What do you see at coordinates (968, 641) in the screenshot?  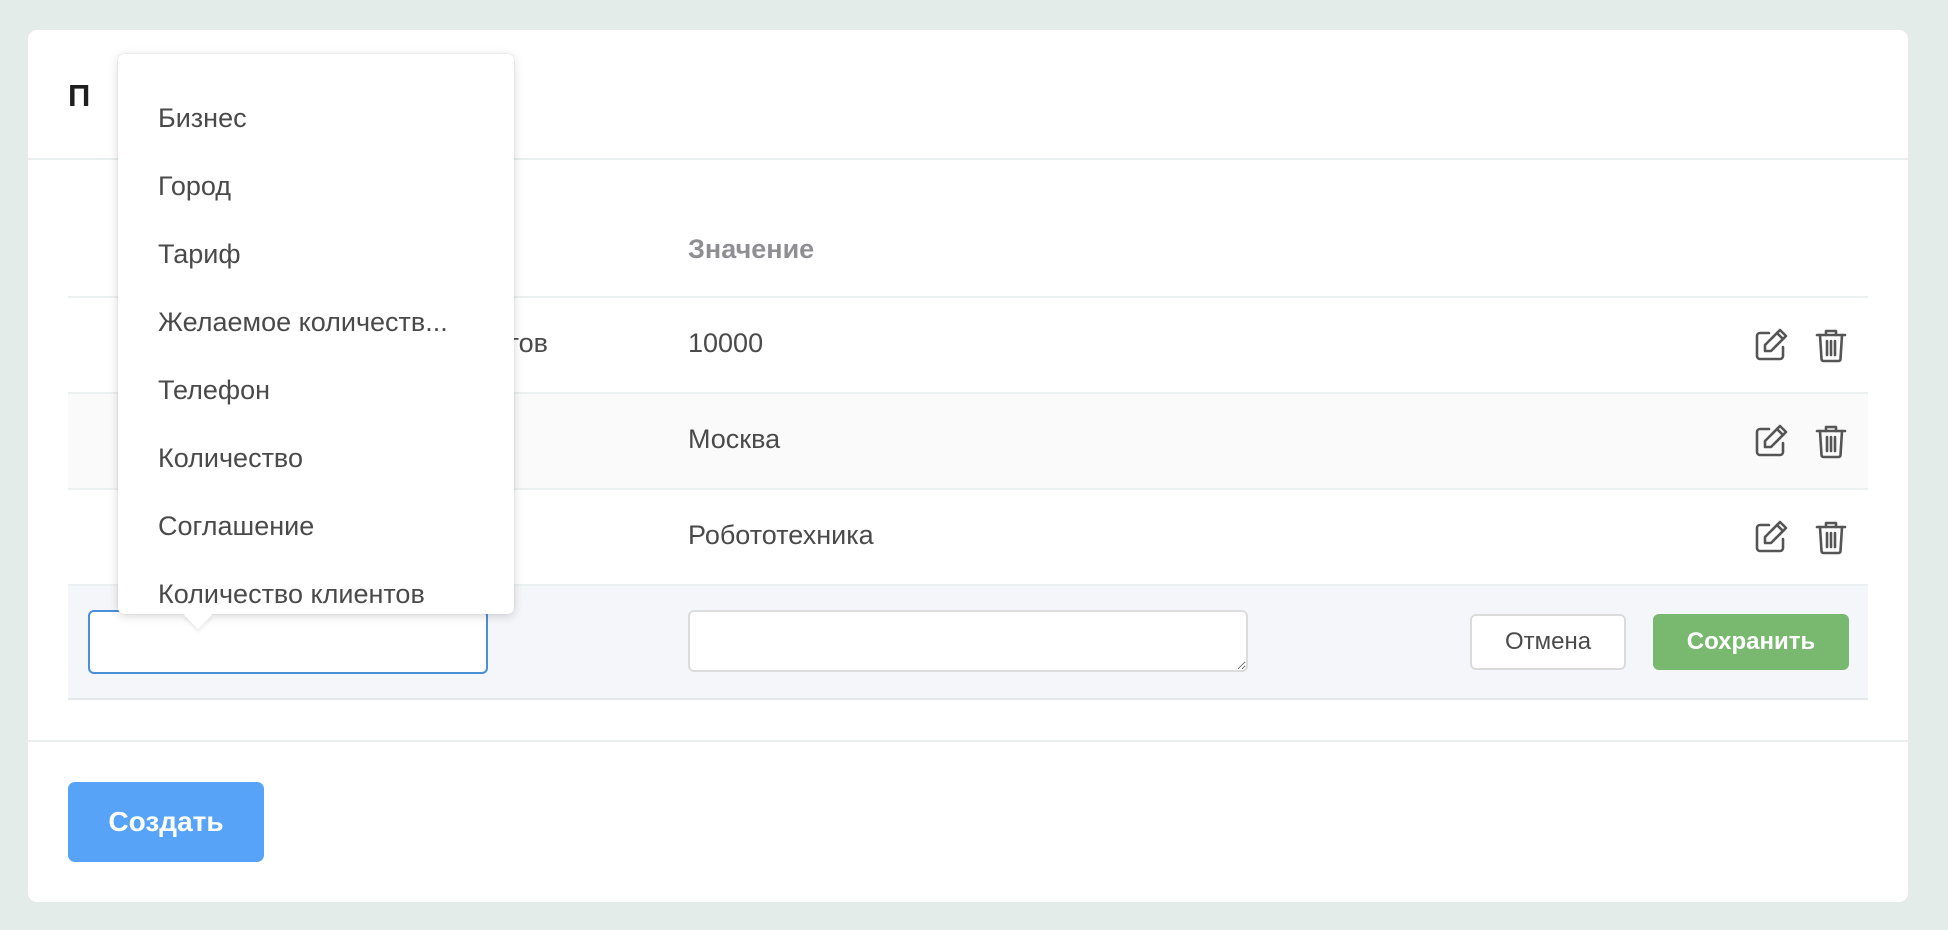 I see `value-textarea` at bounding box center [968, 641].